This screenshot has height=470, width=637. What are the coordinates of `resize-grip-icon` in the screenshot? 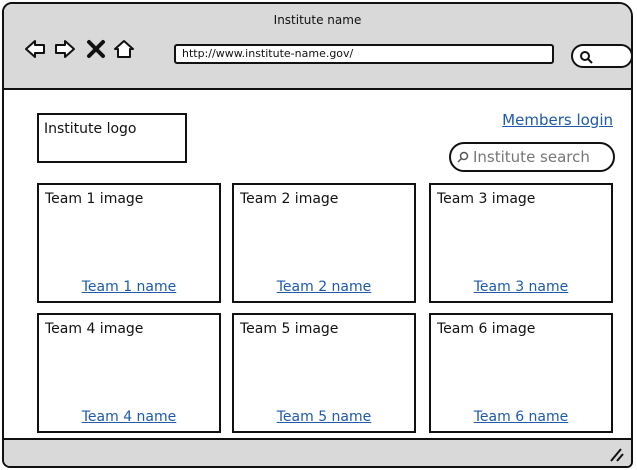 It's located at (616, 454).